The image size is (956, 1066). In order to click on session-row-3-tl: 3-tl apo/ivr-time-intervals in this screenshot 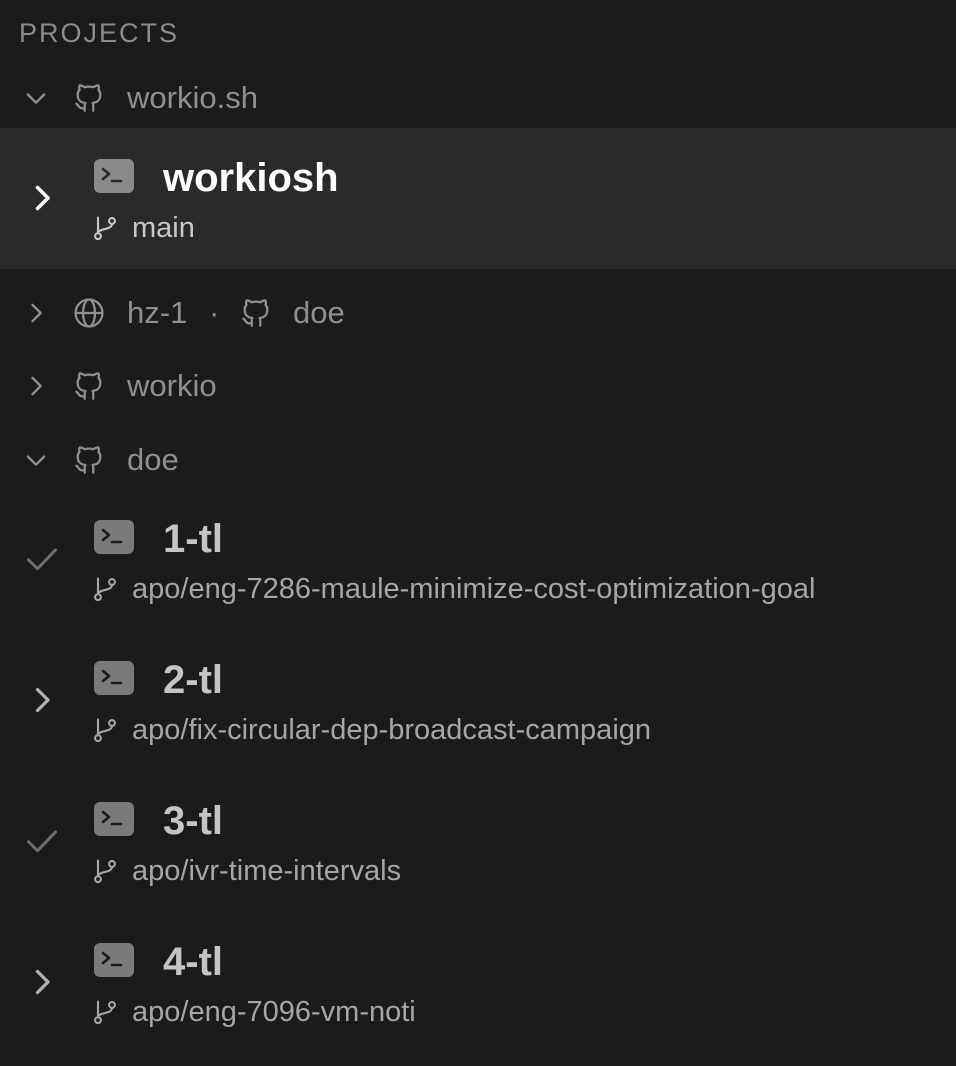, I will do `click(478, 841)`.